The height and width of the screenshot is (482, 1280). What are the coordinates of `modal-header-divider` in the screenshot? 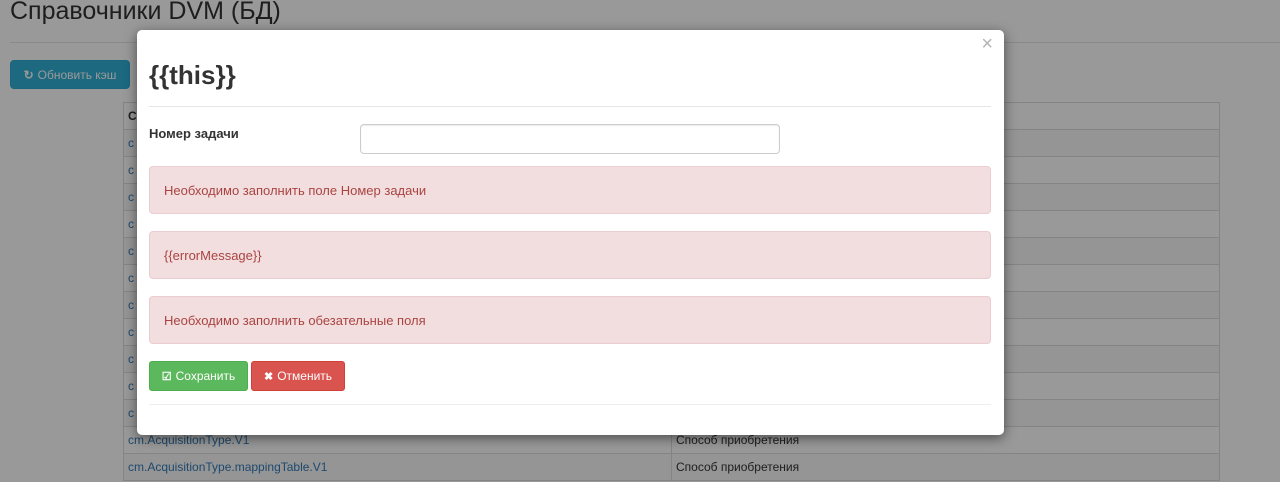 It's located at (570, 106).